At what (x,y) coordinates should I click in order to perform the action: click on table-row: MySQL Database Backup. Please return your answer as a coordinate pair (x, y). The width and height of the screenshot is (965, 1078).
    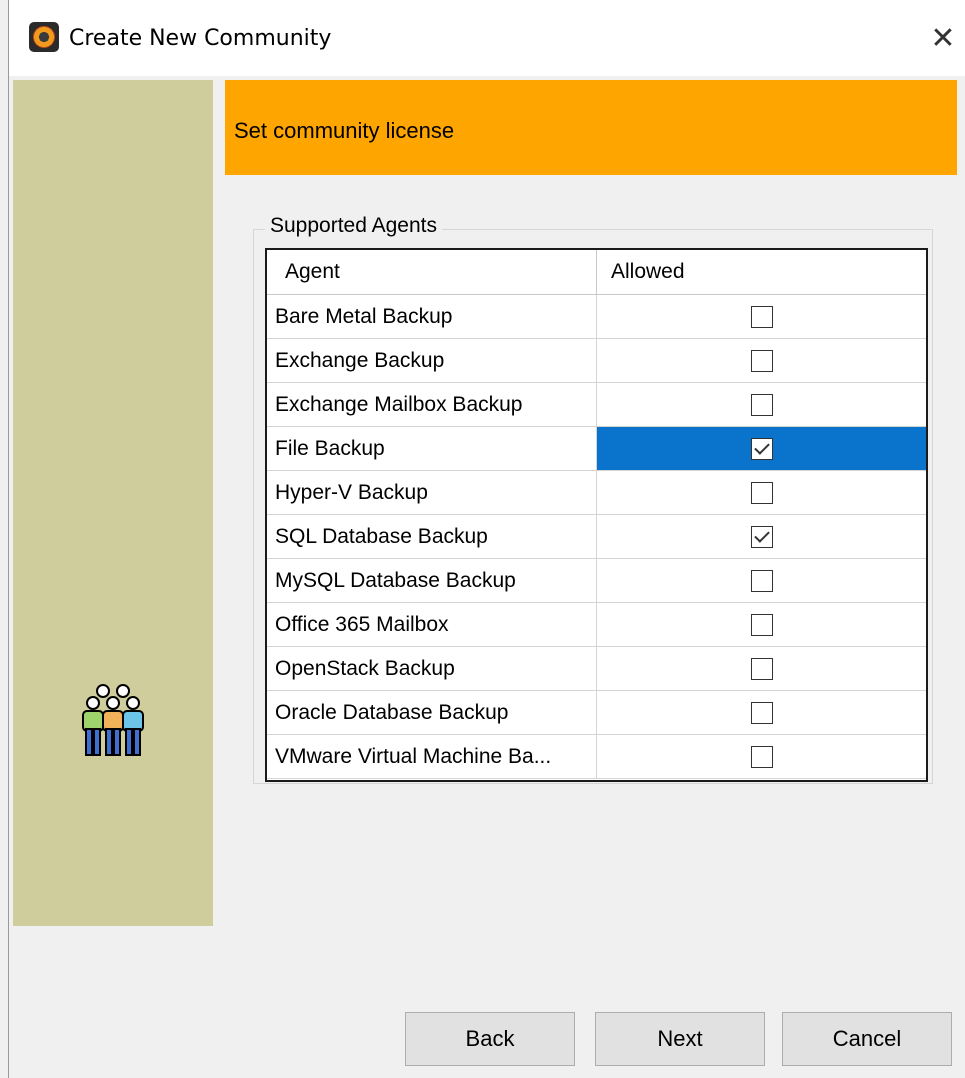
    Looking at the image, I should click on (596, 581).